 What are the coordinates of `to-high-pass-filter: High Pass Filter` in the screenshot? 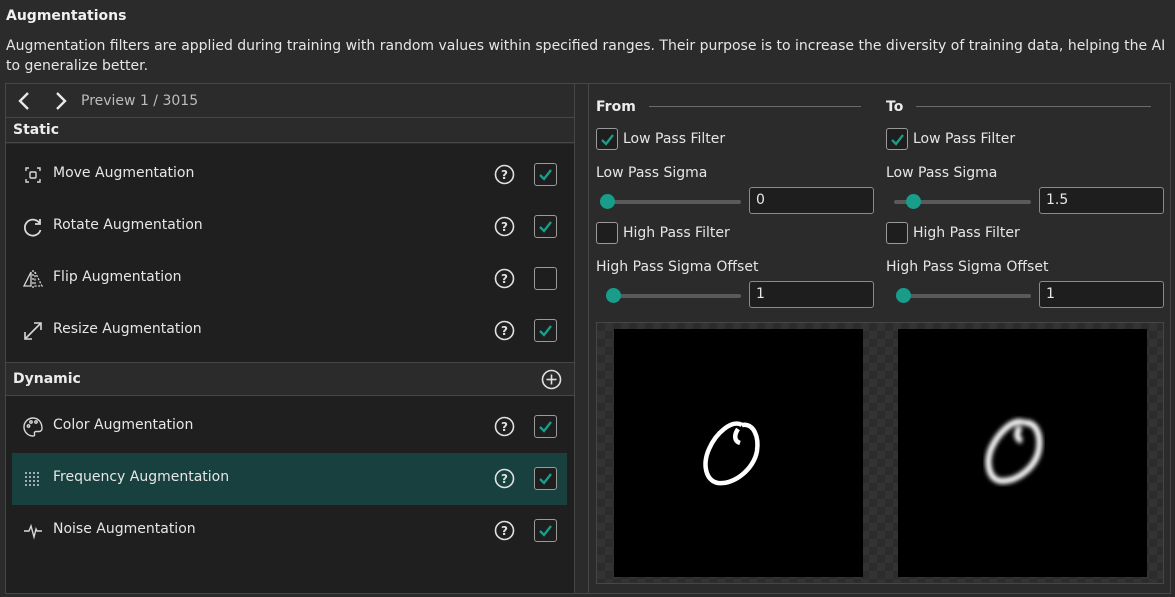 It's located at (986, 234).